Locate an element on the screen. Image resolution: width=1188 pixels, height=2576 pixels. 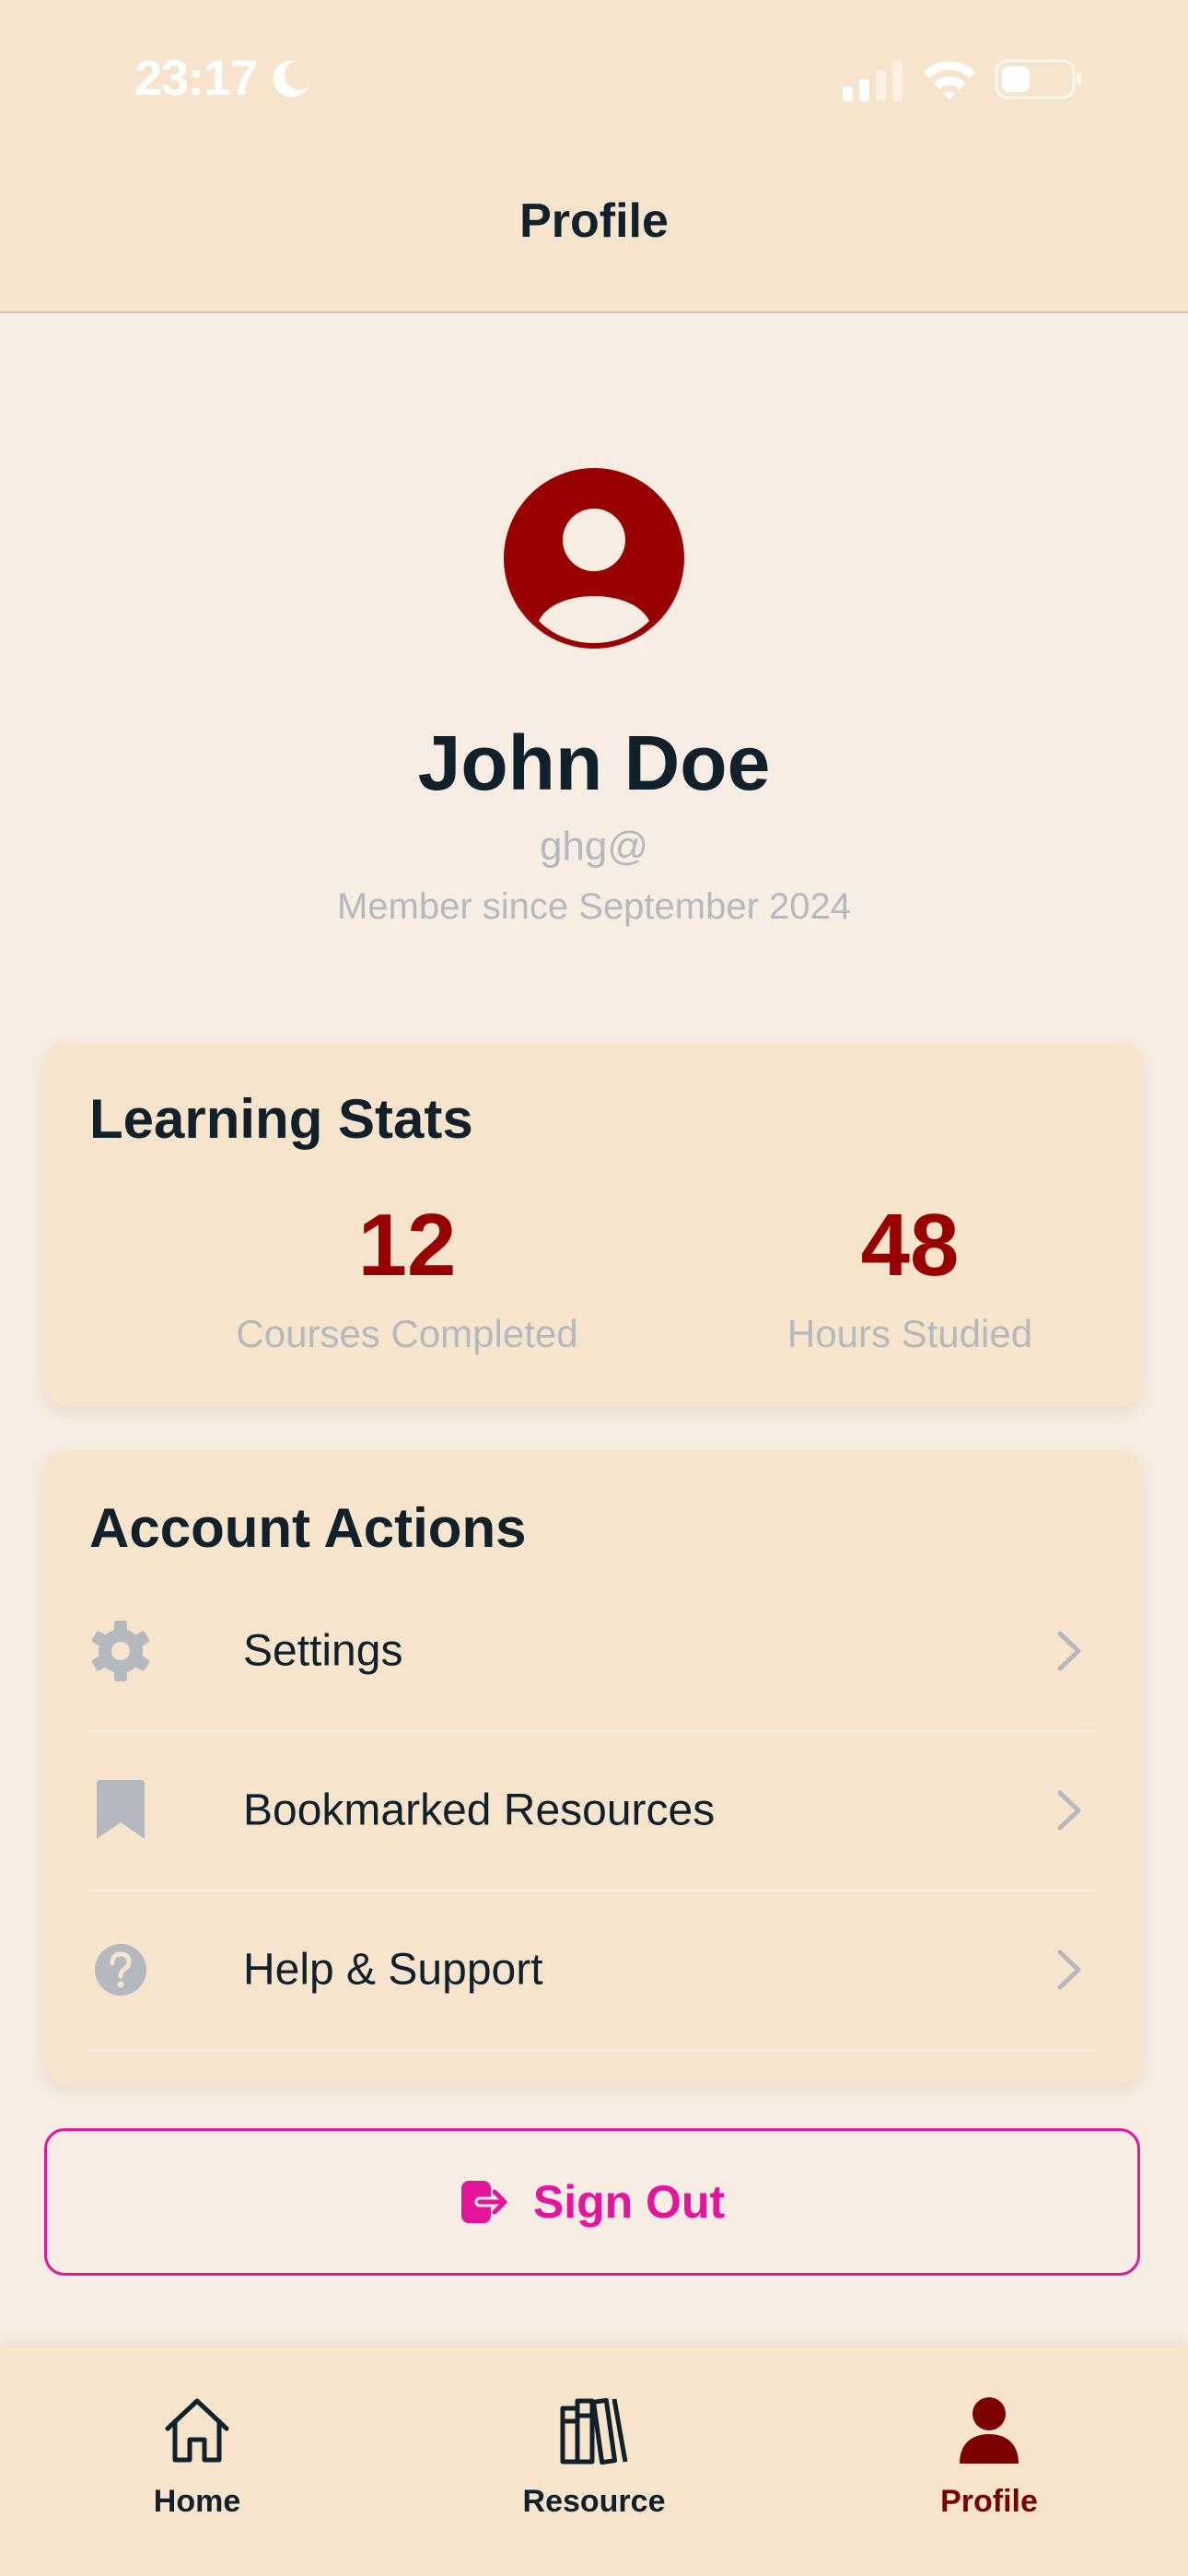
bookmarked-resources-row: Bookmarked Resources is located at coordinates (593, 1811).